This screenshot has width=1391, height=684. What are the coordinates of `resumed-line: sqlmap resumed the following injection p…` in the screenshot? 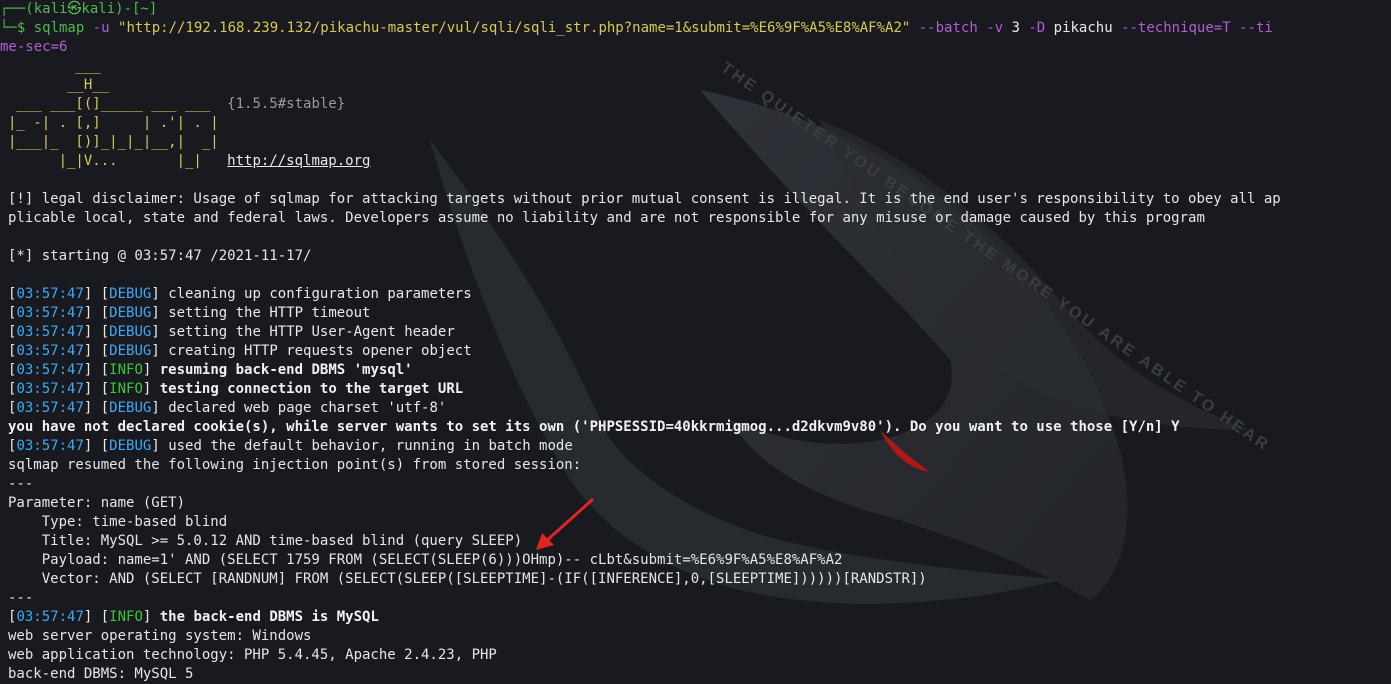 It's located at (295, 465).